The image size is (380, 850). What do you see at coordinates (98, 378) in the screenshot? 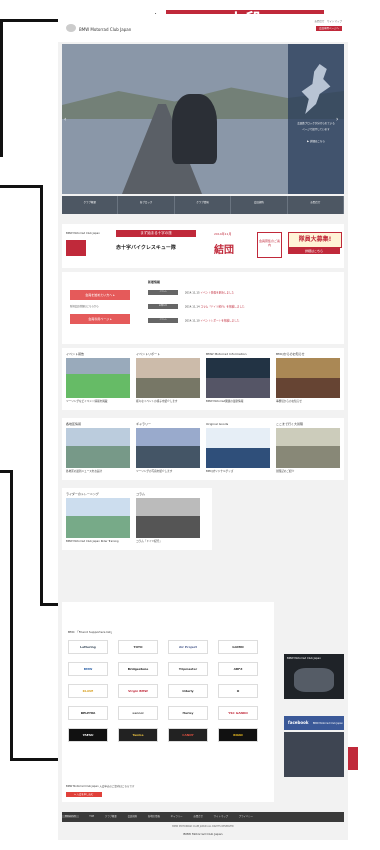
I see `content-card: イベント報告 ツーリングなどイベント情報を掲載` at bounding box center [98, 378].